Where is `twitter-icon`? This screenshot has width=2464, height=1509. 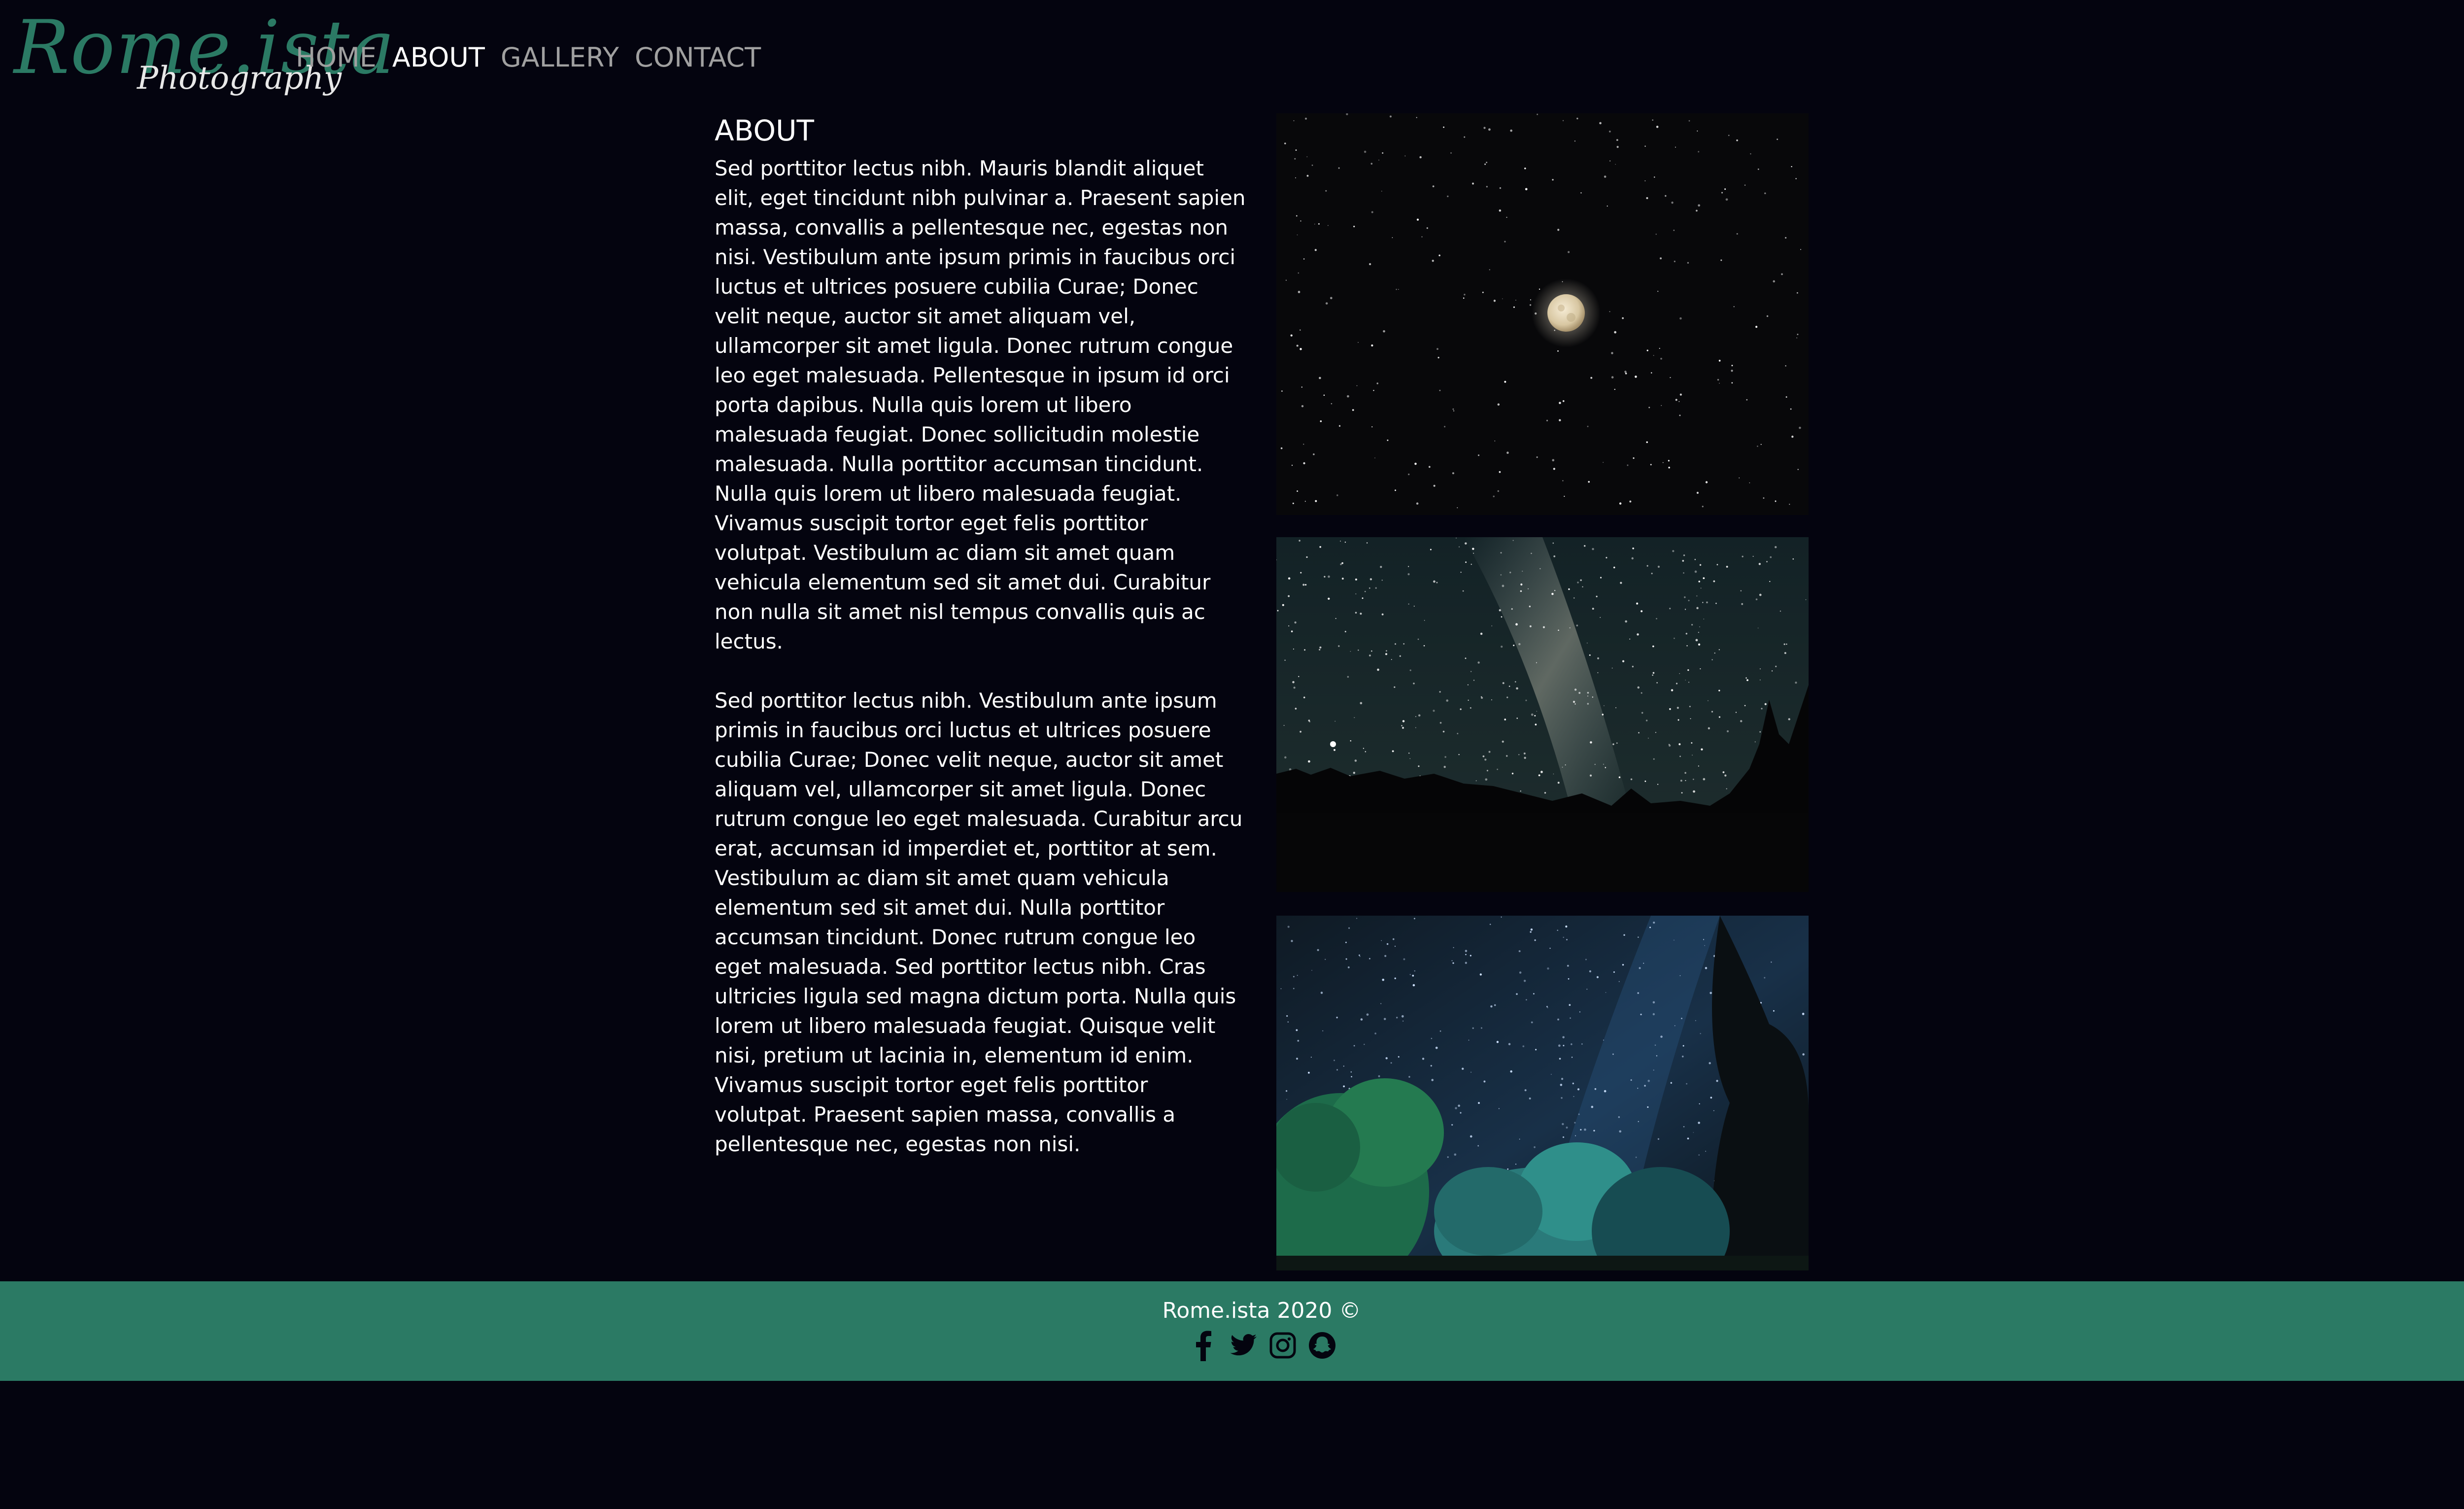 twitter-icon is located at coordinates (1243, 1346).